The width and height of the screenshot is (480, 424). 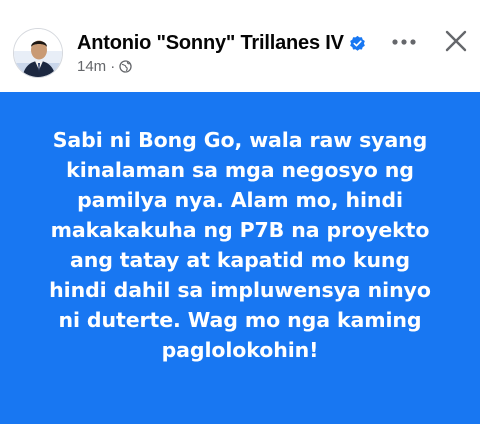 I want to click on post-text-line: makakakuha ng P7B na proyekto, so click(x=240, y=230).